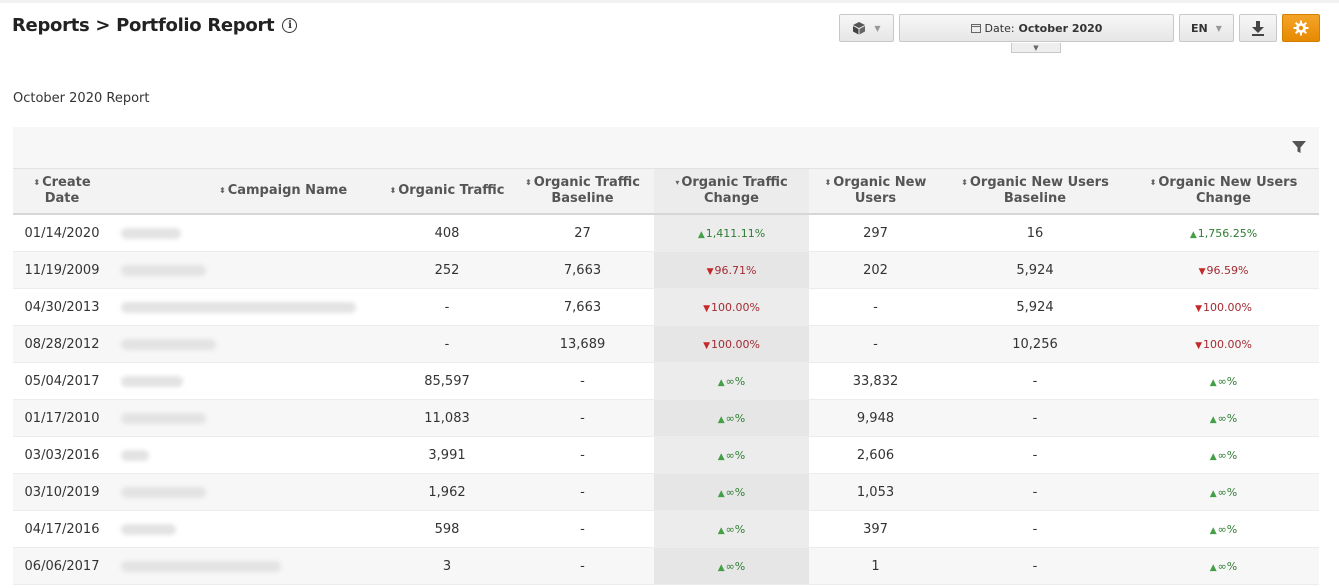 Image resolution: width=1339 pixels, height=588 pixels. I want to click on cell-organic-traffic-change: ▲1,411.11%, so click(731, 233).